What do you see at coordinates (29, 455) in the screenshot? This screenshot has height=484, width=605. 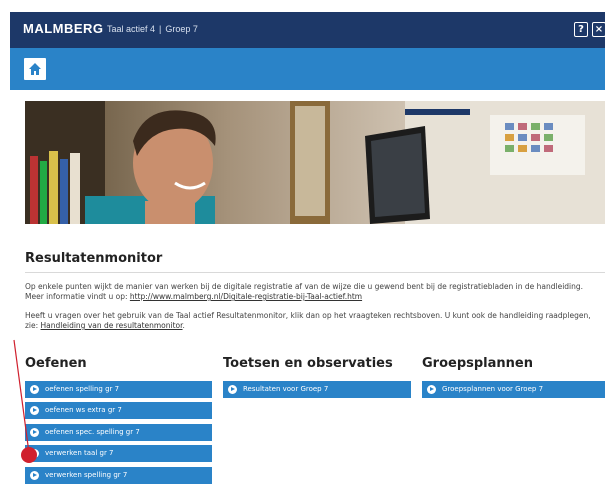 I see `pointer-dot` at bounding box center [29, 455].